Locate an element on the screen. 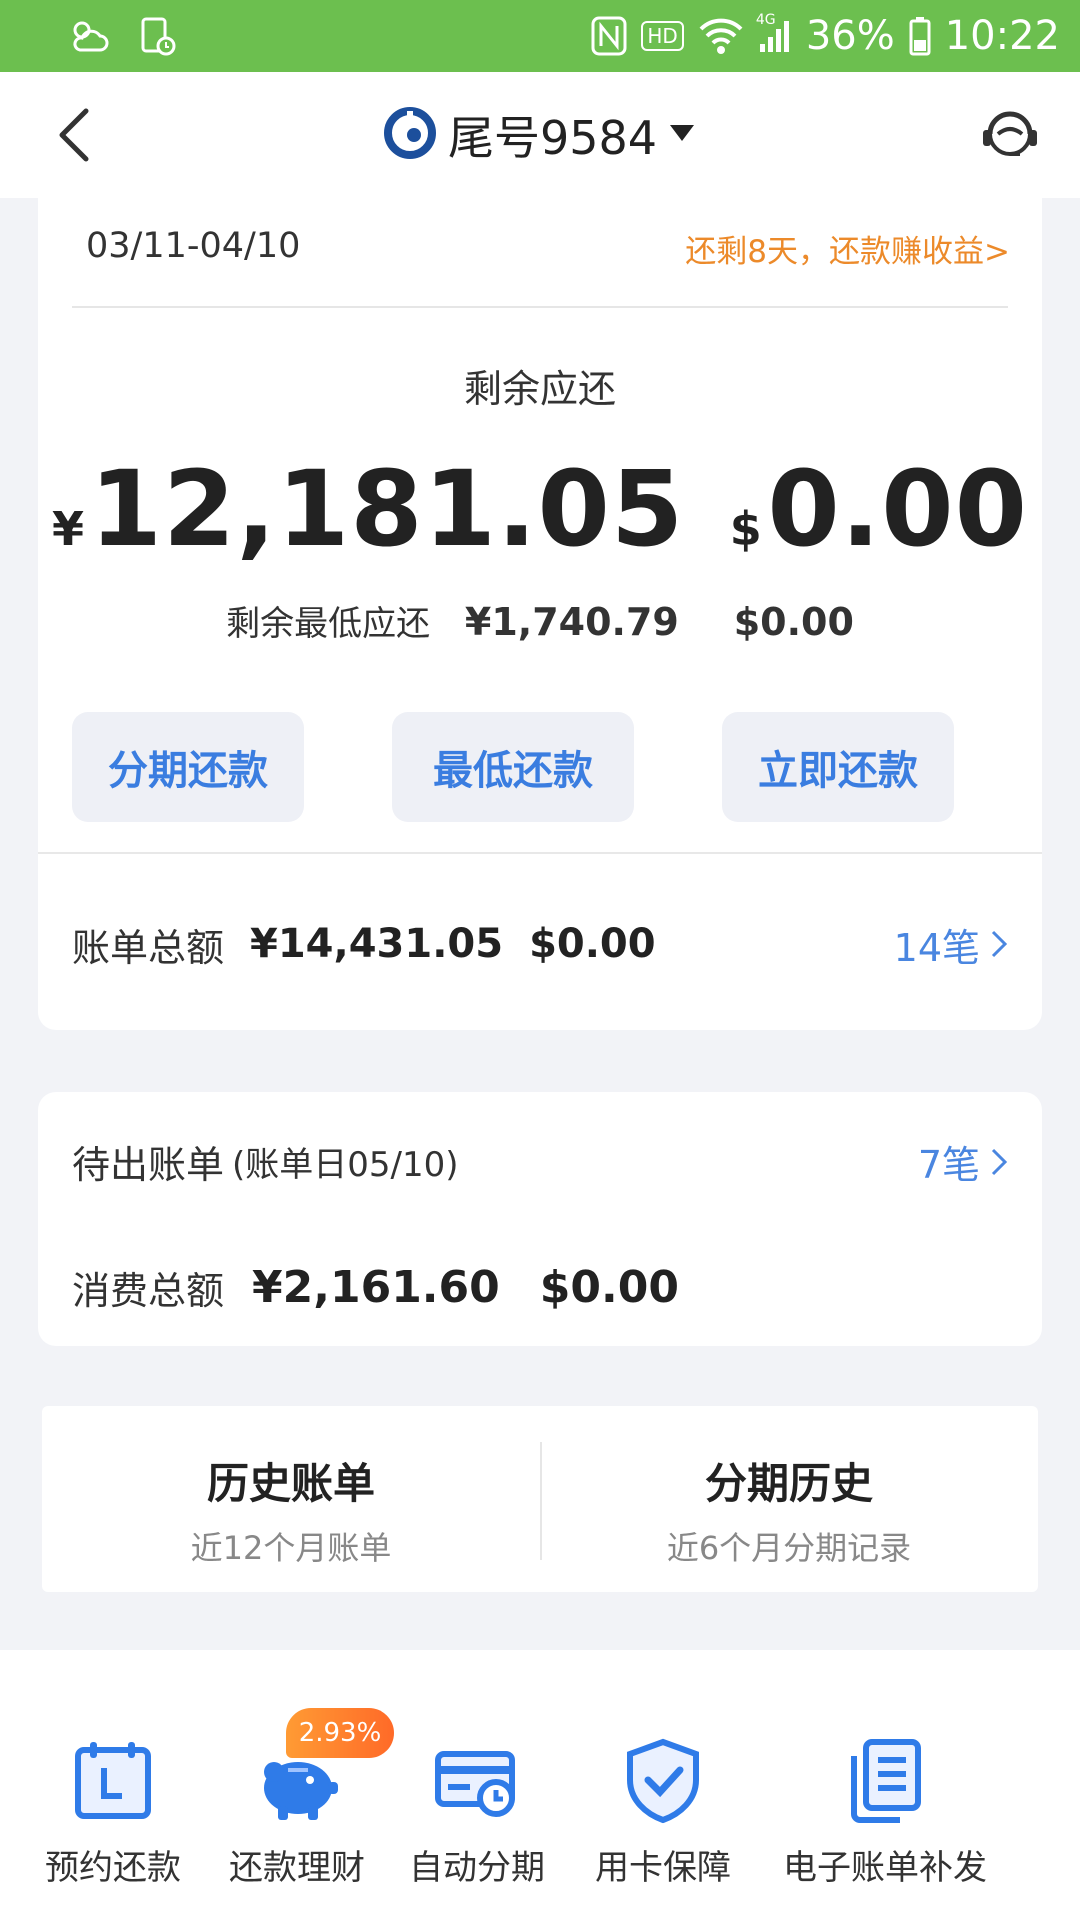 The height and width of the screenshot is (1920, 1080). history-card: 历史账单 近12个月账单 分期历史 近6个月分期记录 is located at coordinates (540, 1499).